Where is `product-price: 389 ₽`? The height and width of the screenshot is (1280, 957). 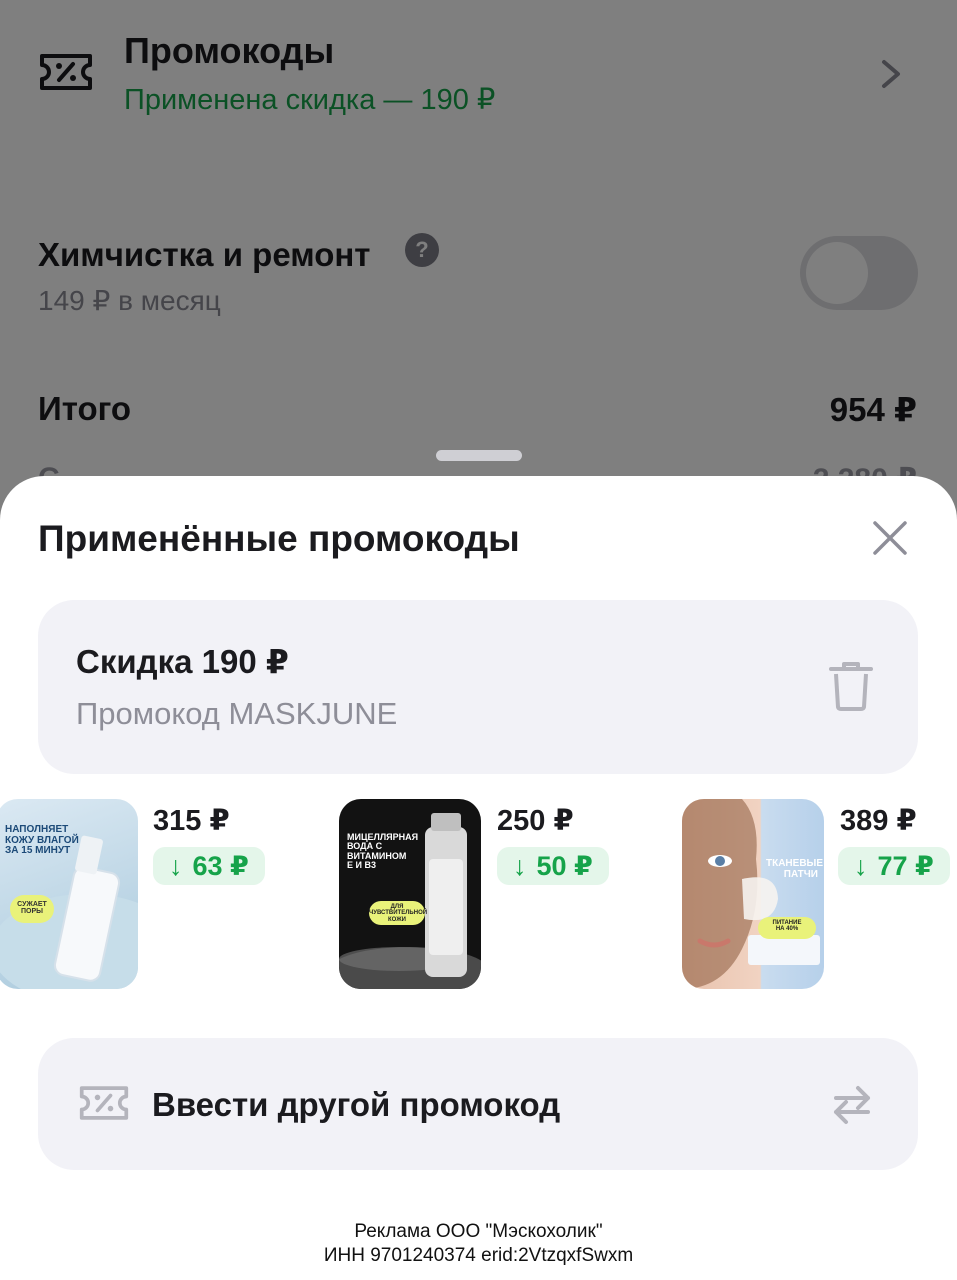 product-price: 389 ₽ is located at coordinates (878, 821).